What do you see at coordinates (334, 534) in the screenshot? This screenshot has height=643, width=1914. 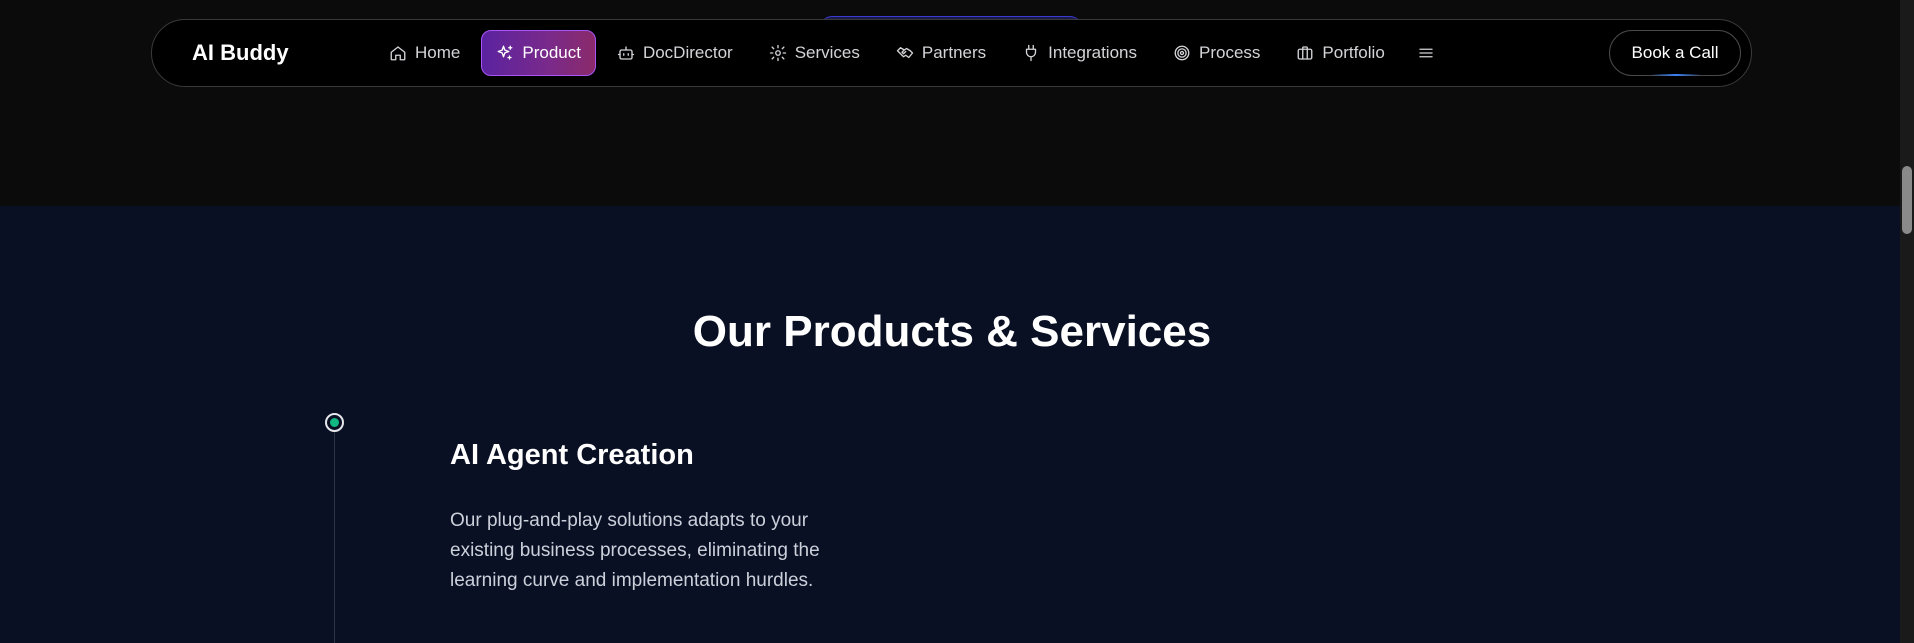 I see `timeline-line` at bounding box center [334, 534].